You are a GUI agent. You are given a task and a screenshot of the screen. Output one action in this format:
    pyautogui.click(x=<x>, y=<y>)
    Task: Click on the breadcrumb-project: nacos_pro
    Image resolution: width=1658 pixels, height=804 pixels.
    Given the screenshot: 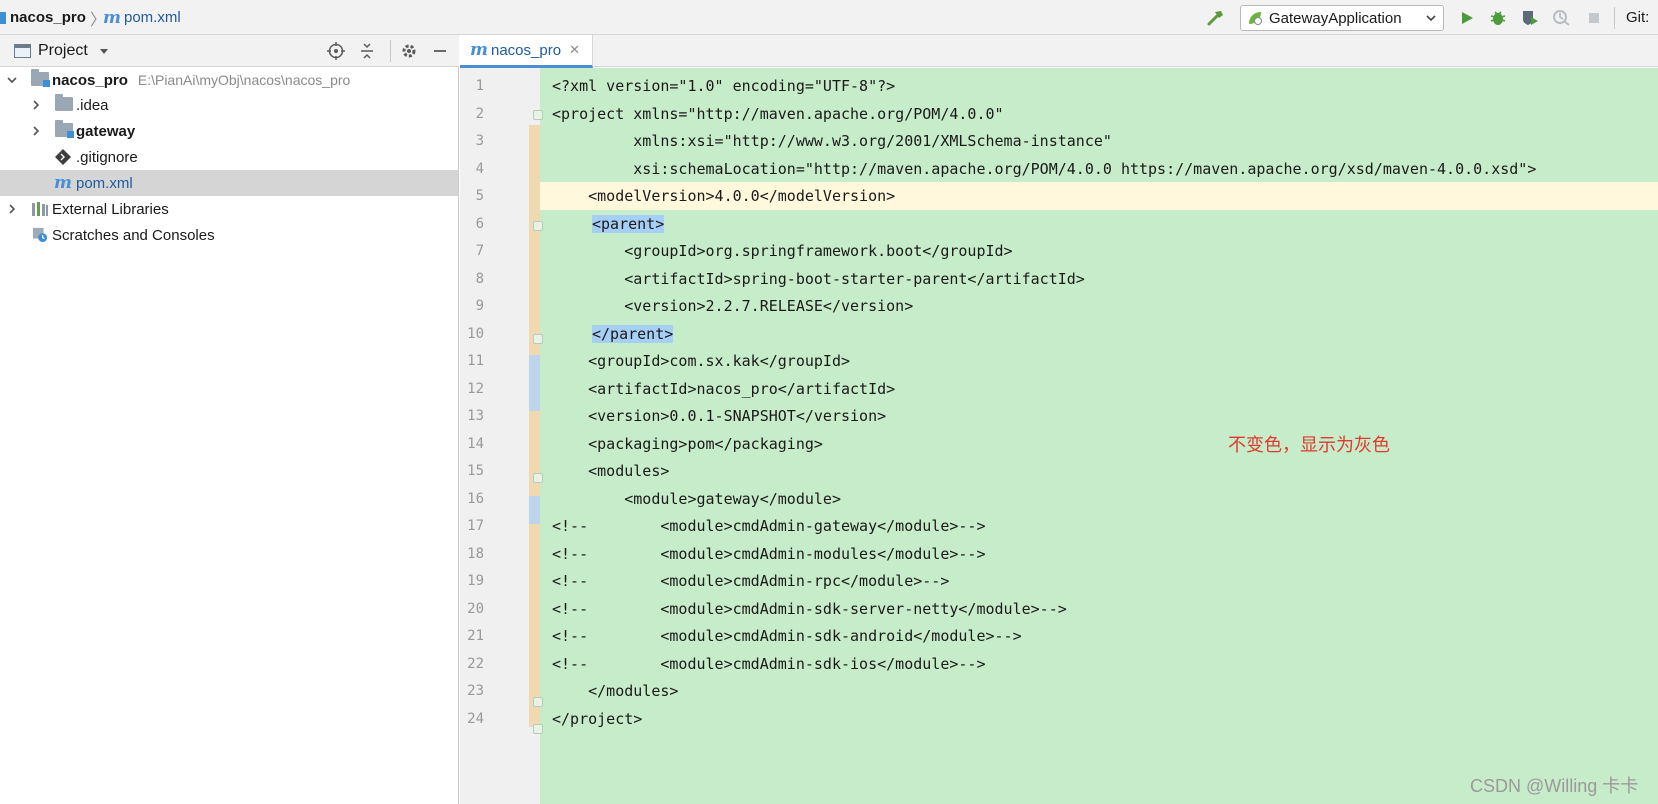 What is the action you would take?
    pyautogui.click(x=43, y=17)
    